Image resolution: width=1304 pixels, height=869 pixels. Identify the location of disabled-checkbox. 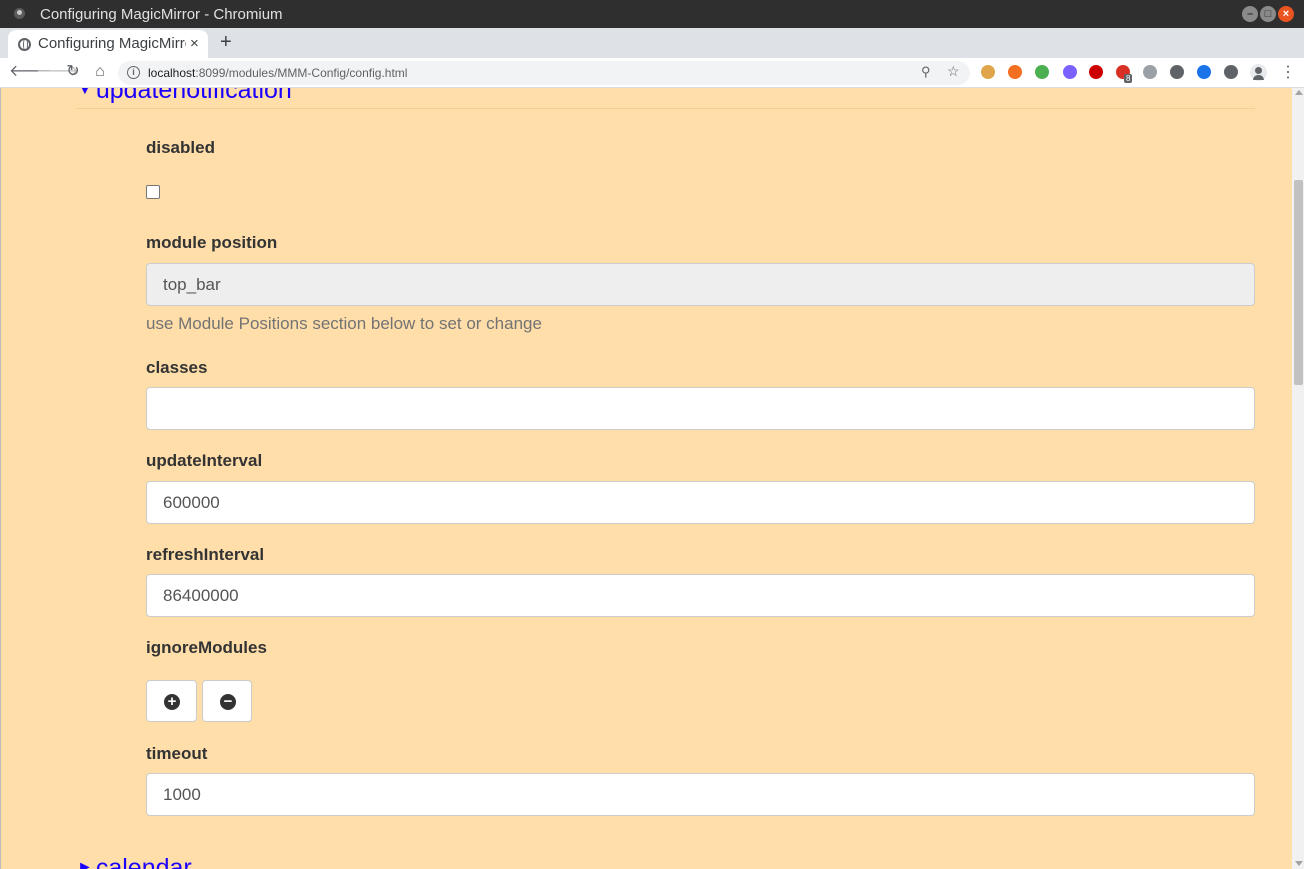
(153, 192).